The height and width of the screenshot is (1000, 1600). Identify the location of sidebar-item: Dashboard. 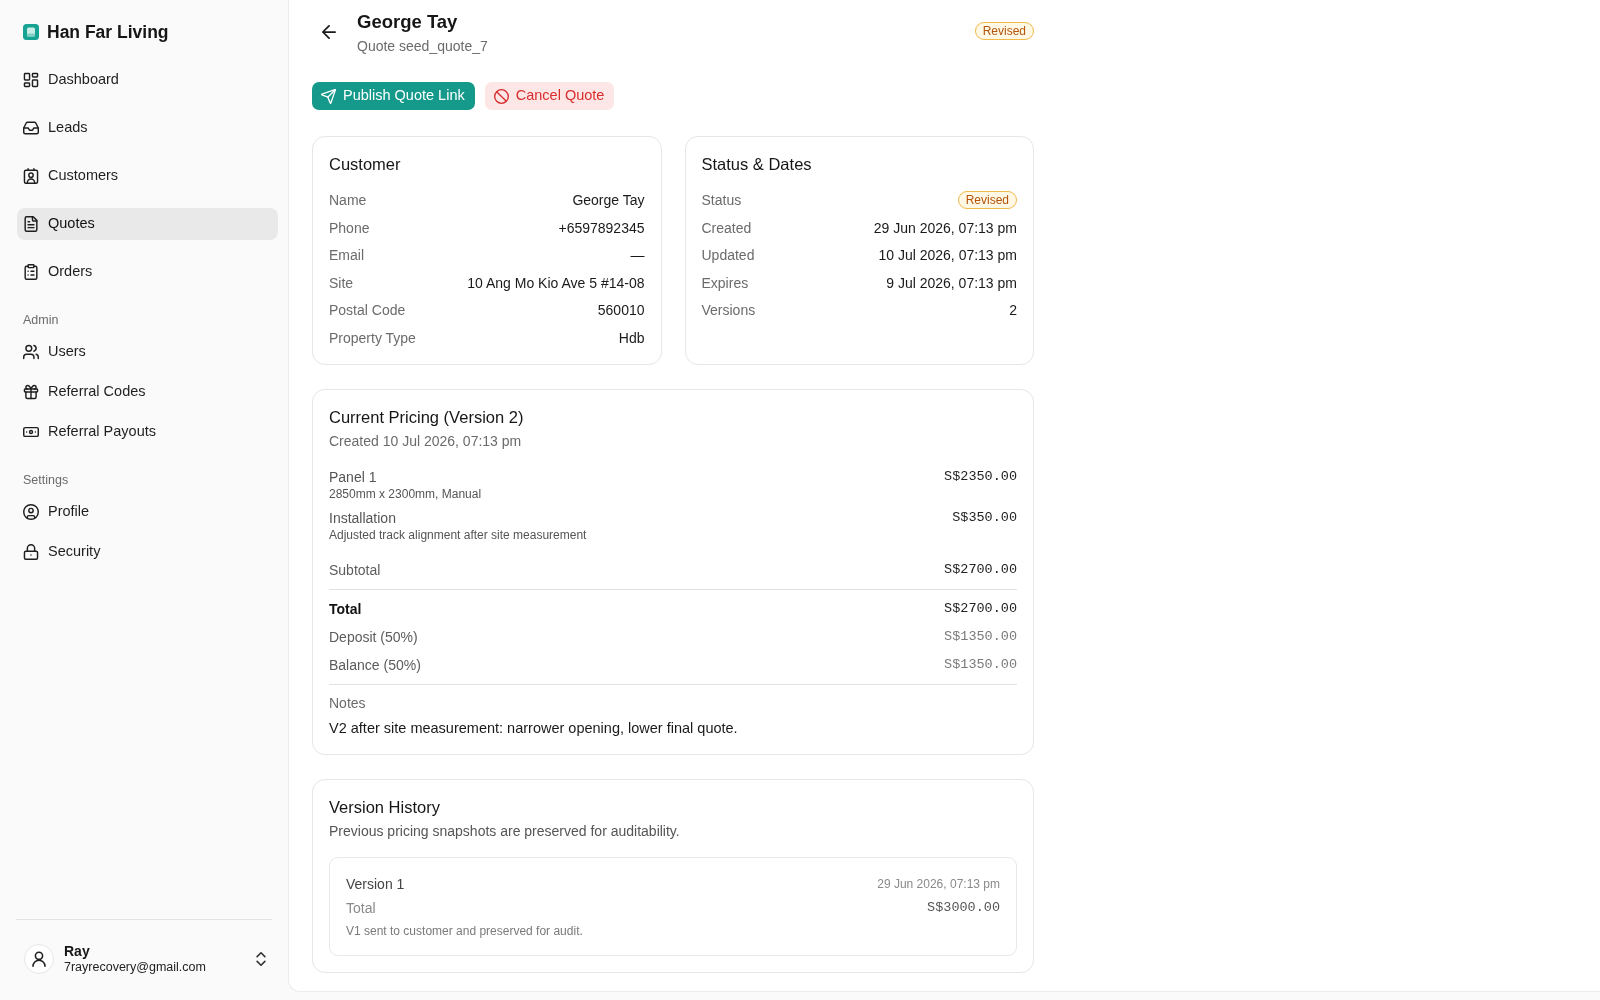
(147, 80).